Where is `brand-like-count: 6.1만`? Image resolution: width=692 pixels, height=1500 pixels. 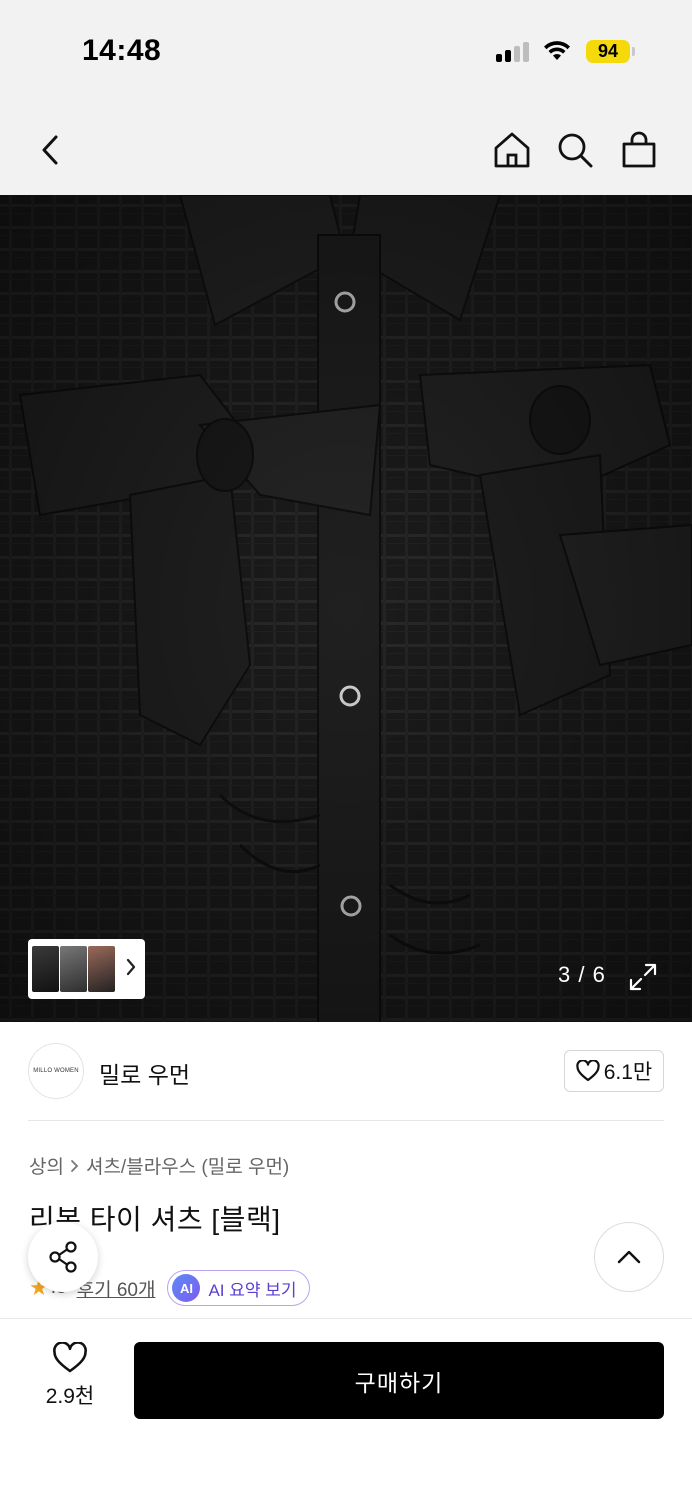
brand-like-count: 6.1만 is located at coordinates (628, 1072).